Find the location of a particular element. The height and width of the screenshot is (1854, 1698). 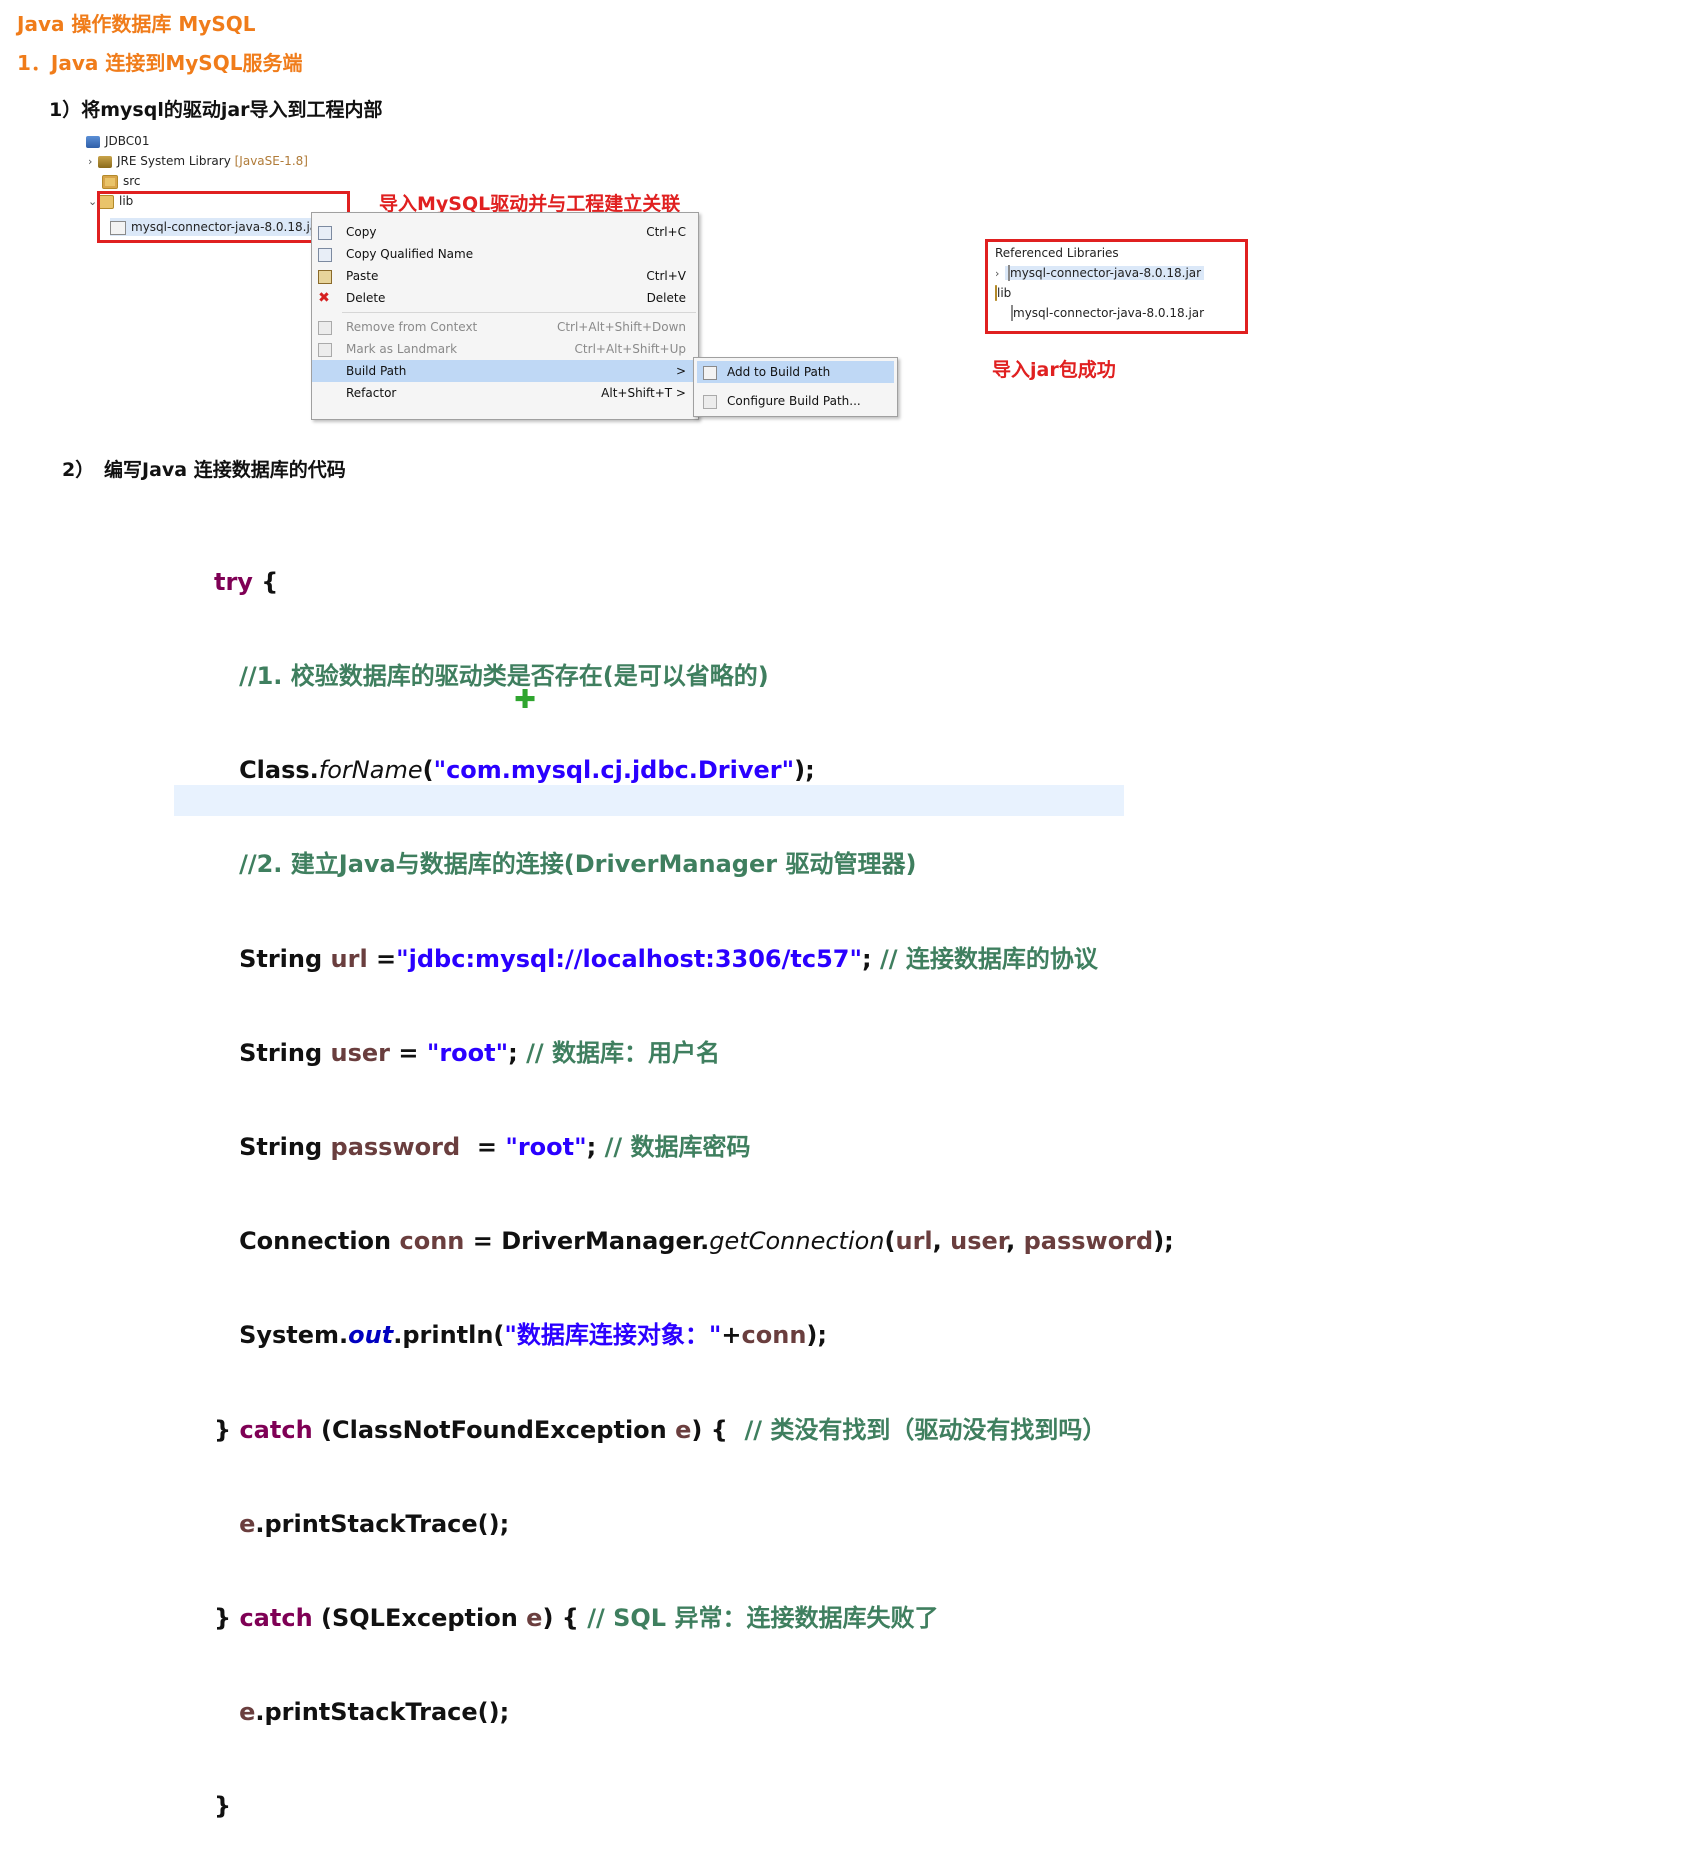

code-line: String user = "root"; // 数据库：用户名 is located at coordinates (694, 1053).